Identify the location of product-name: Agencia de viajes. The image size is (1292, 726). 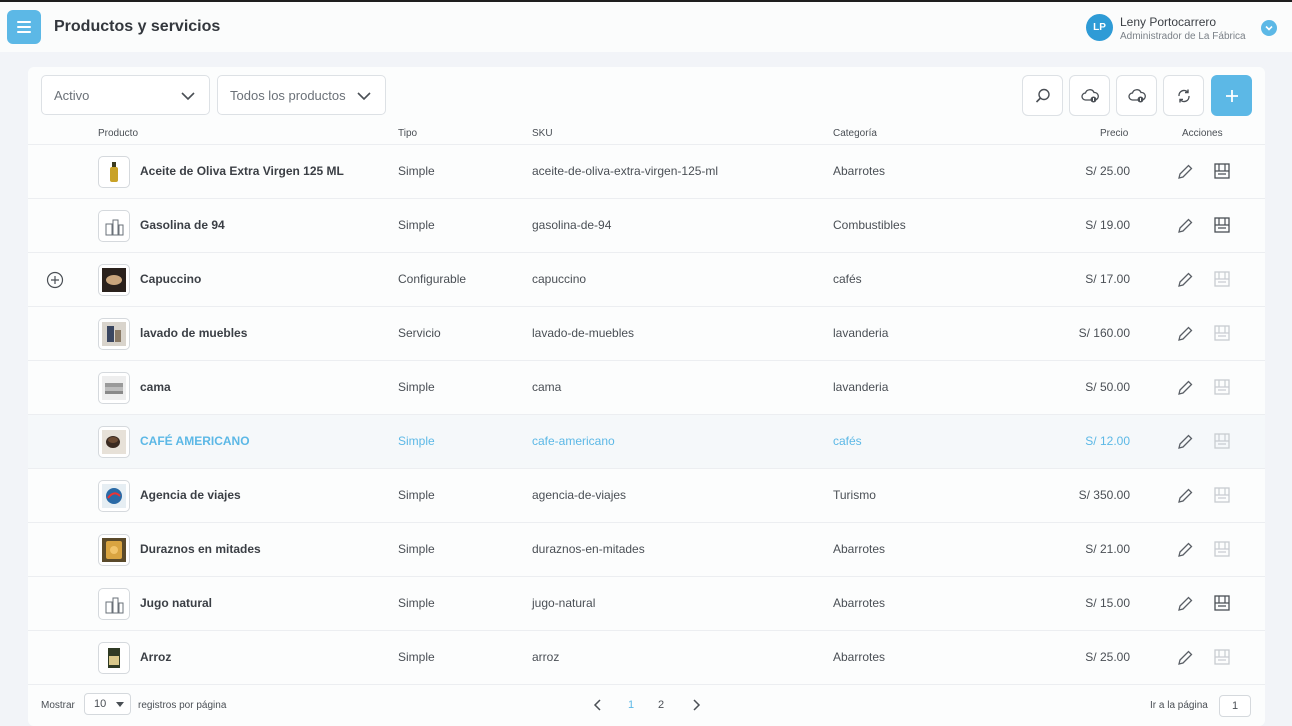
(190, 495).